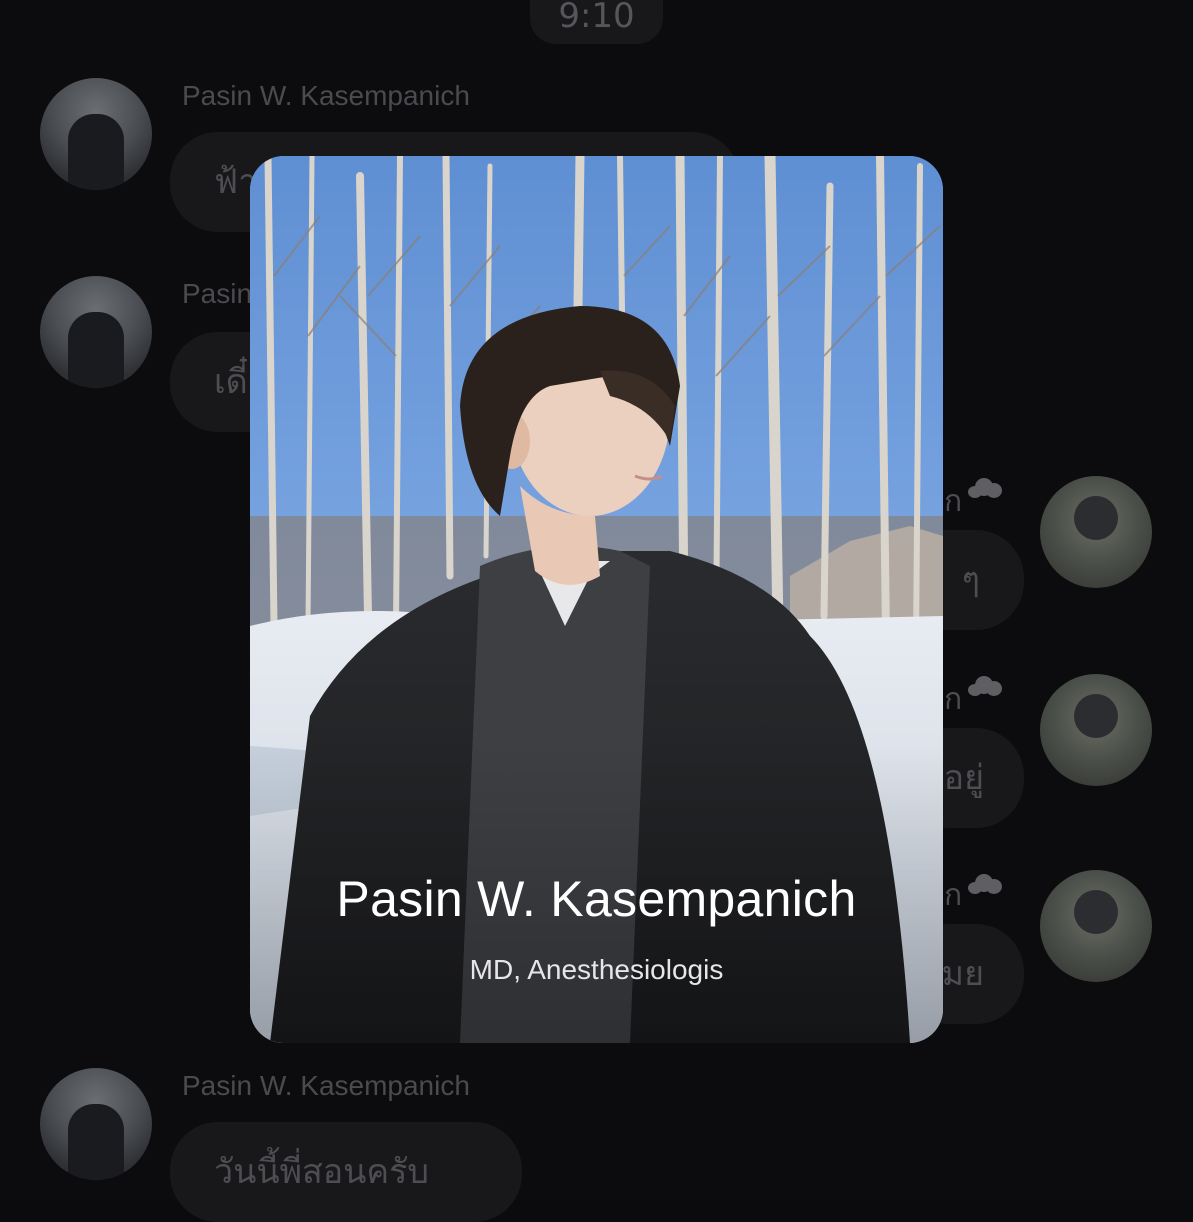 The width and height of the screenshot is (1193, 1222). I want to click on message-text: อยู่, so click(963, 778).